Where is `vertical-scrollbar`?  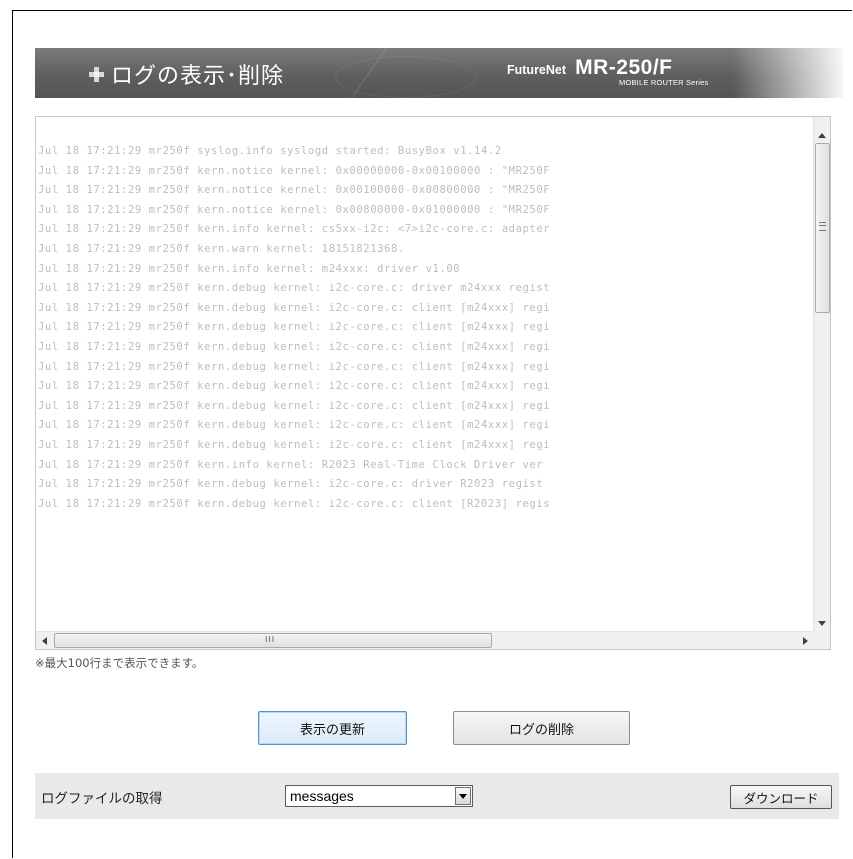
vertical-scrollbar is located at coordinates (821, 374).